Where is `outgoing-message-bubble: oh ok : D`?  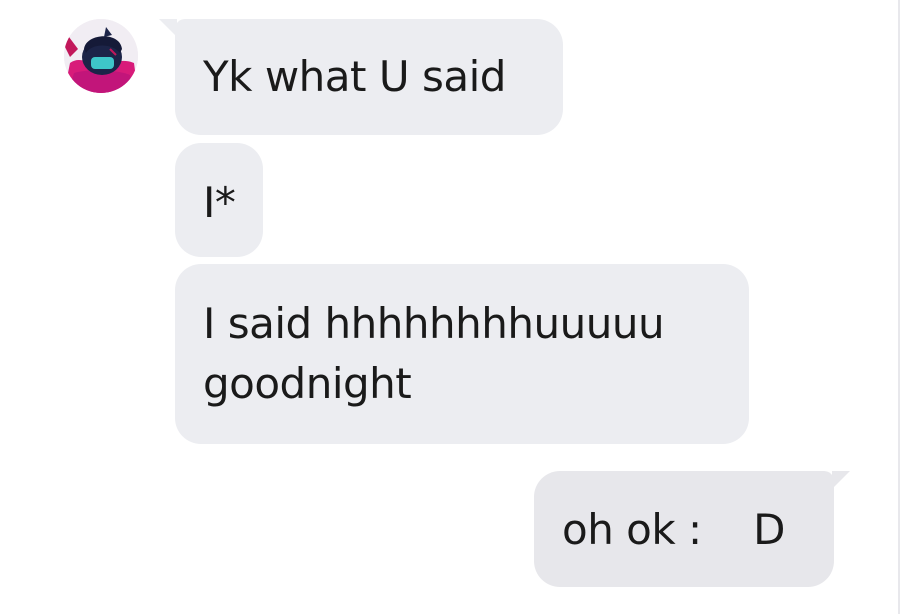 outgoing-message-bubble: oh ok : D is located at coordinates (684, 529).